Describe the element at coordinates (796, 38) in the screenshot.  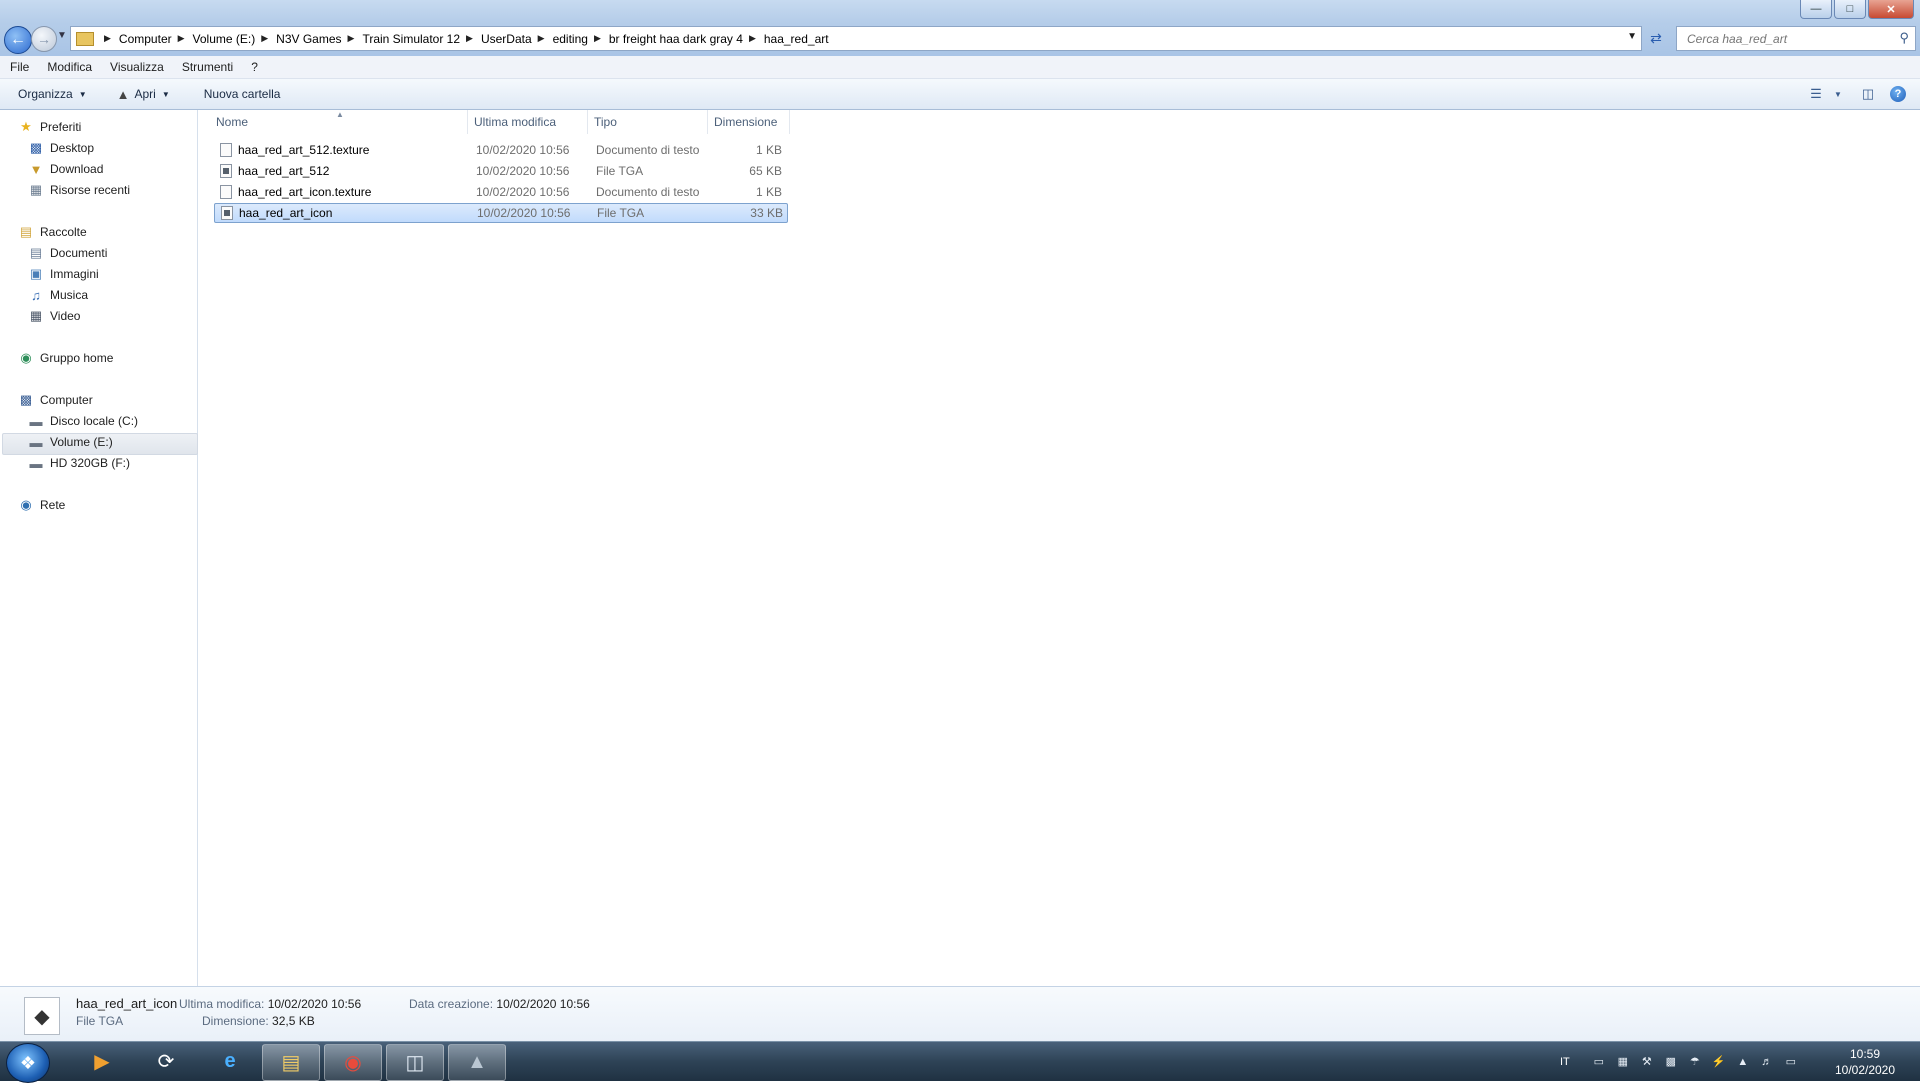
I see `breadcrumb-haa-red-art: haa_red_art` at that location.